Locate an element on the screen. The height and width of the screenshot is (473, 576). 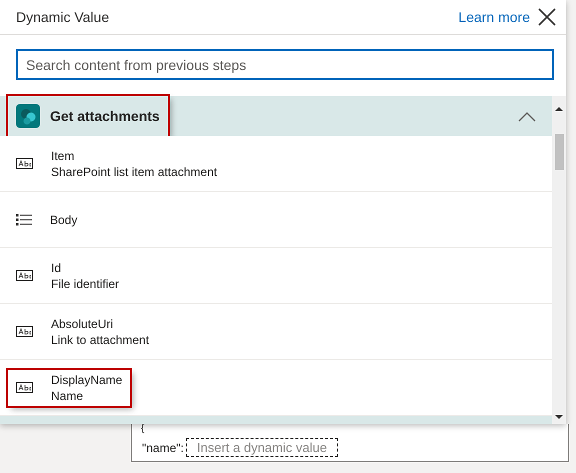
list-item: Item SharePoint list item attachment is located at coordinates (117, 164).